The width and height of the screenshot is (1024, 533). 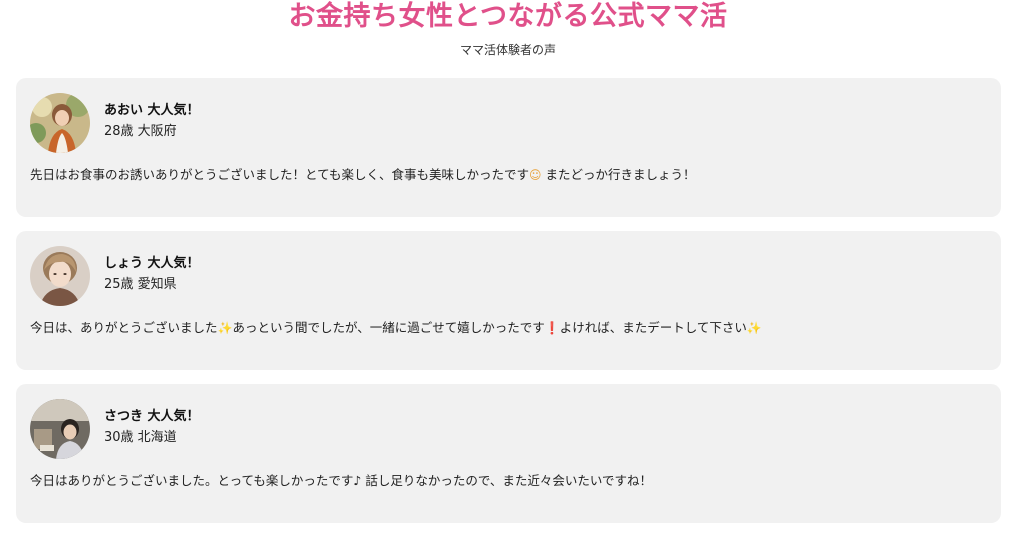 I want to click on review-text-part: またどっか行きましょう！, so click(x=618, y=174).